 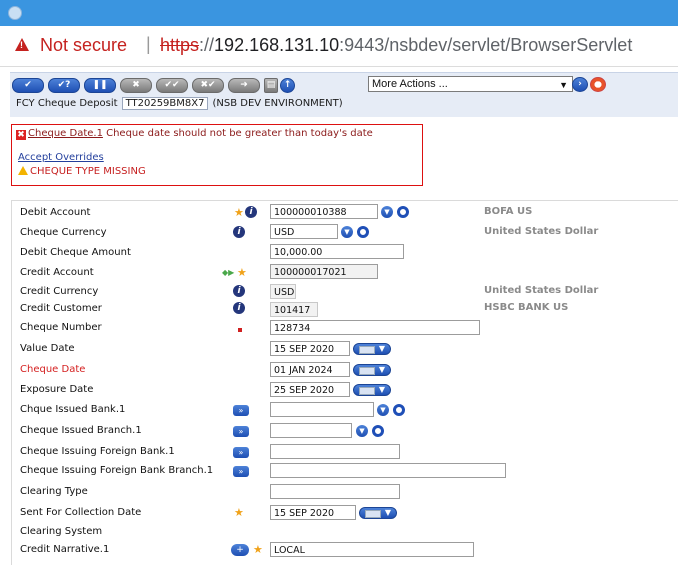 I want to click on override-warning: CHEQUE TYPE MISSING, so click(x=82, y=171).